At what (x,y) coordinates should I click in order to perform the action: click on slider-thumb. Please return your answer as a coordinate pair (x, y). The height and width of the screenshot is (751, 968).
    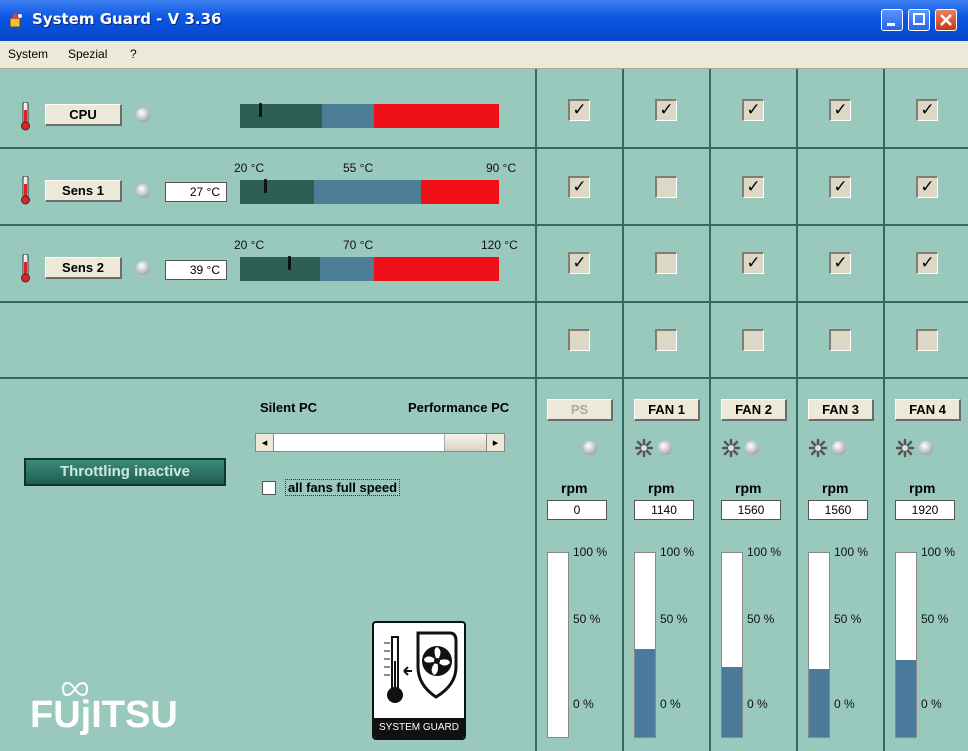
    Looking at the image, I should click on (466, 442).